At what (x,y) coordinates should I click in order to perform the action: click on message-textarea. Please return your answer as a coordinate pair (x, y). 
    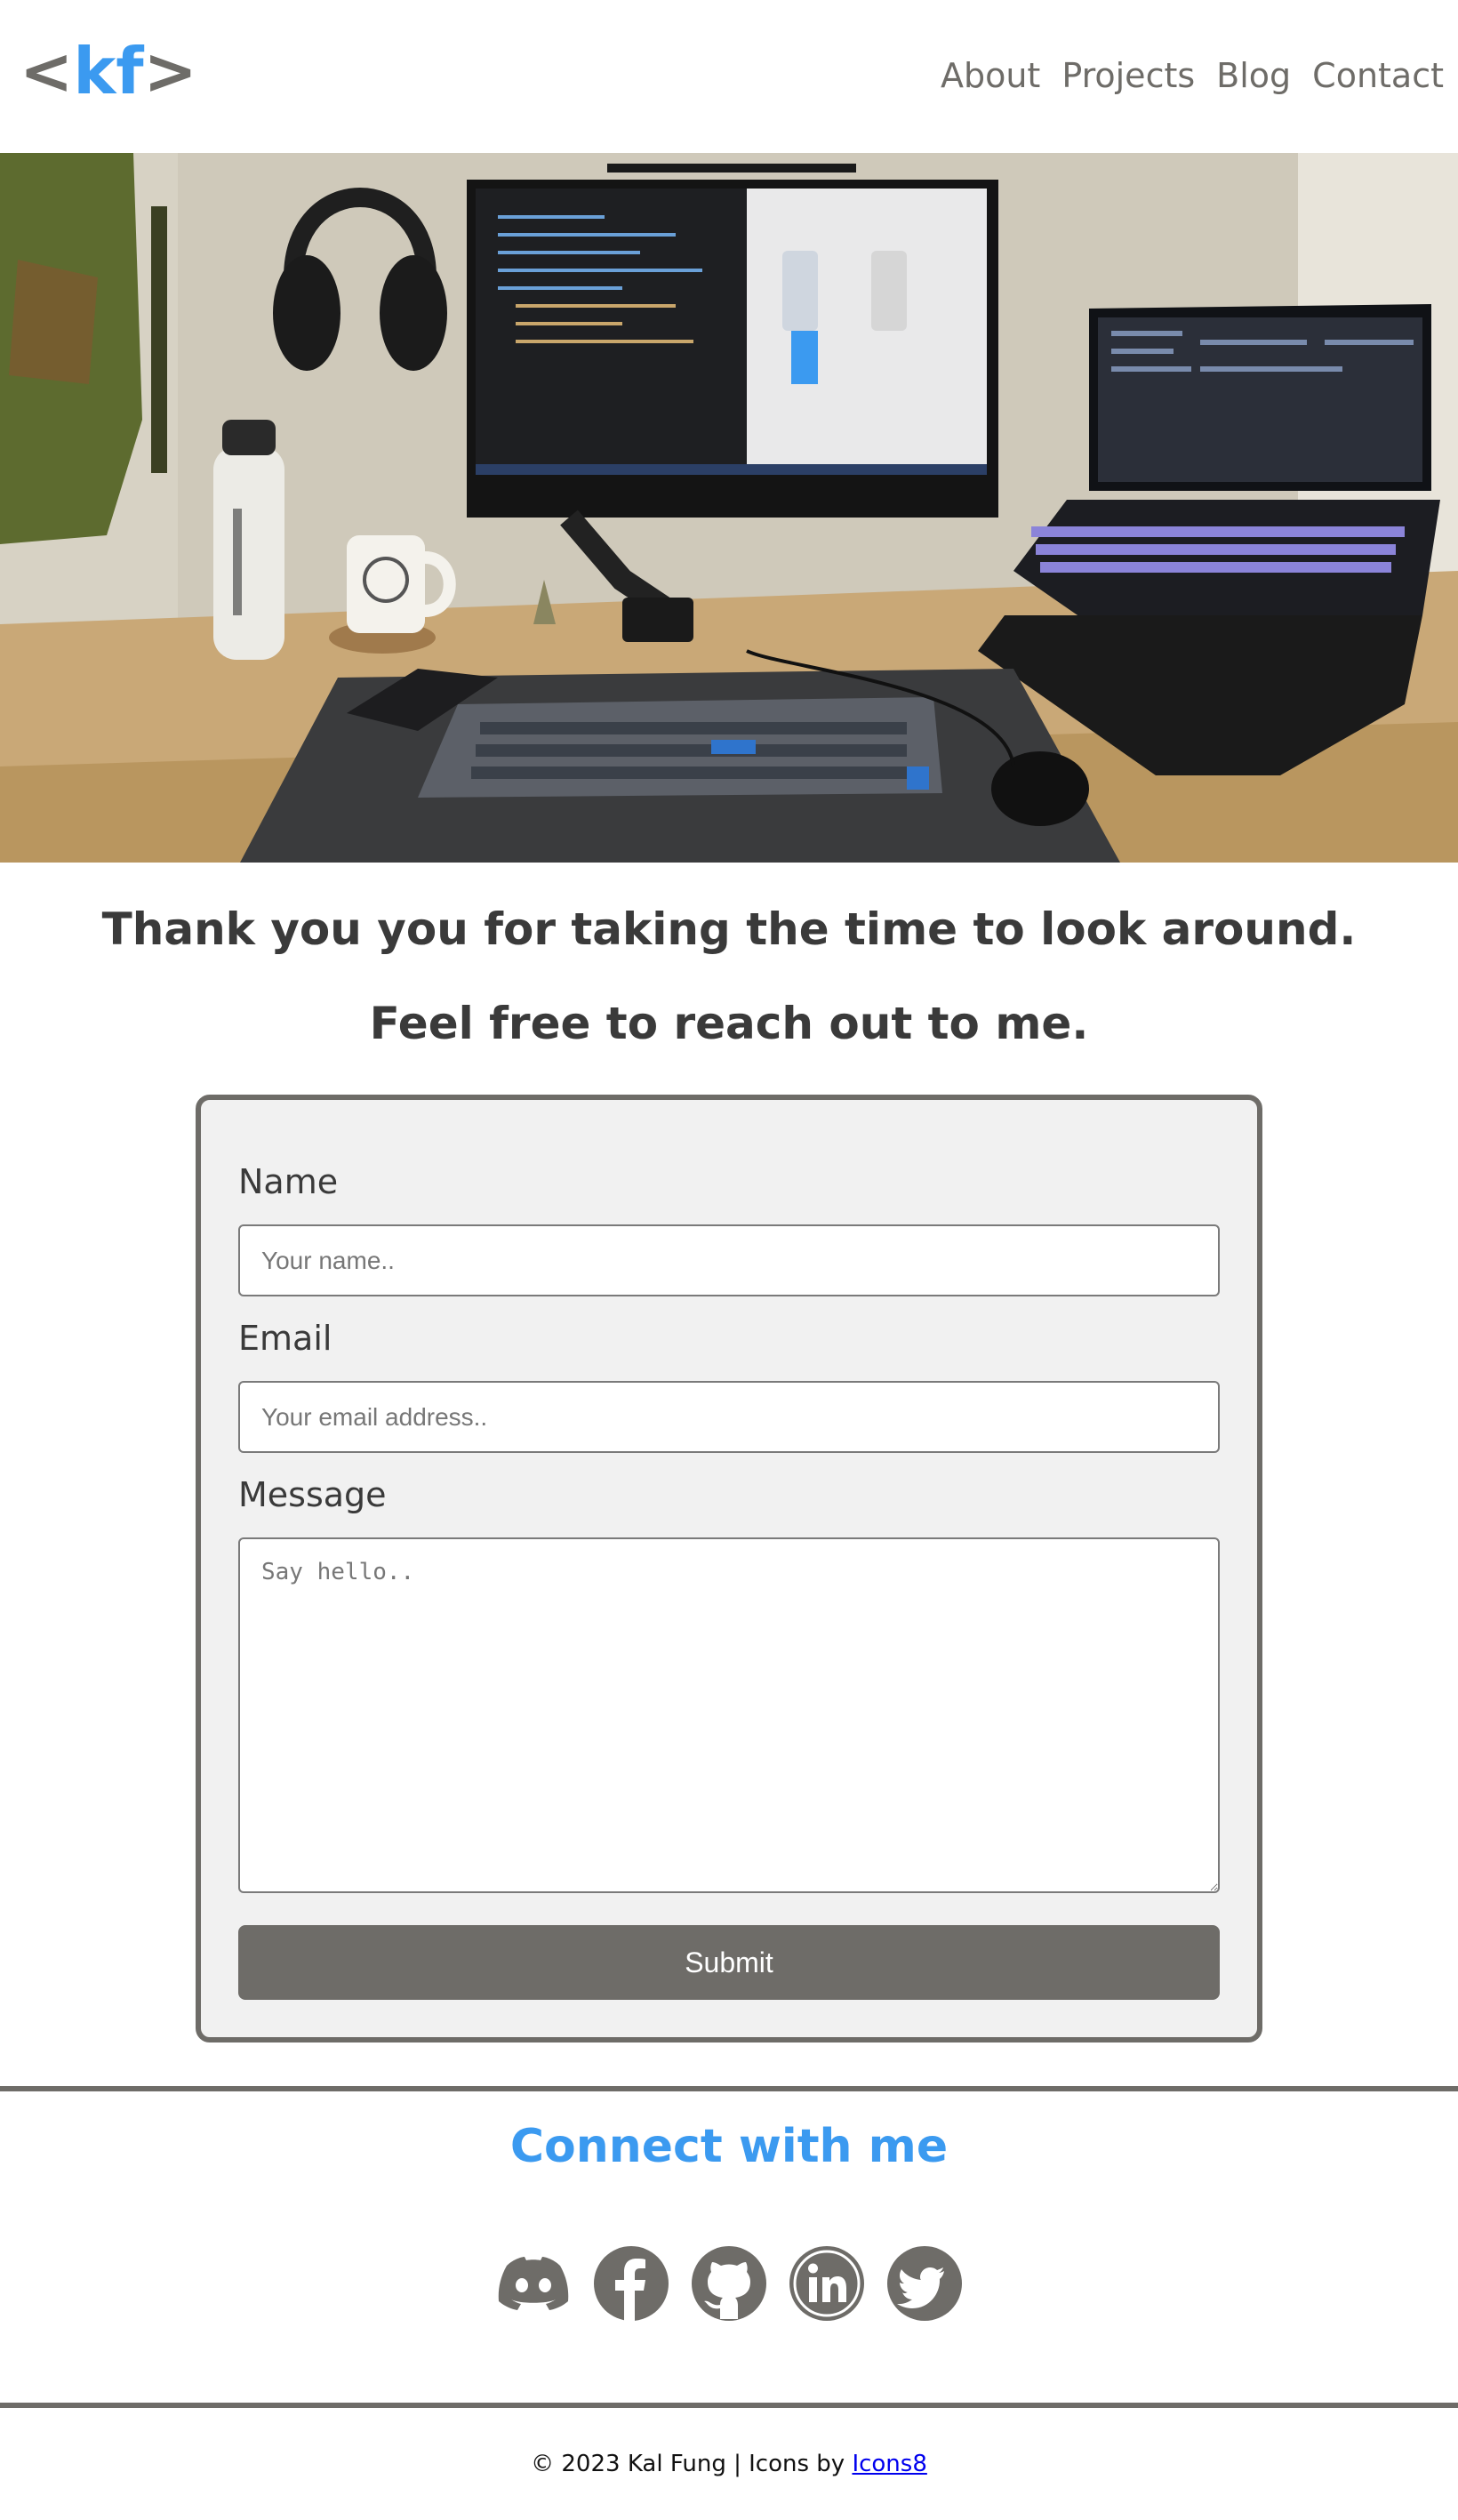
    Looking at the image, I should click on (729, 1715).